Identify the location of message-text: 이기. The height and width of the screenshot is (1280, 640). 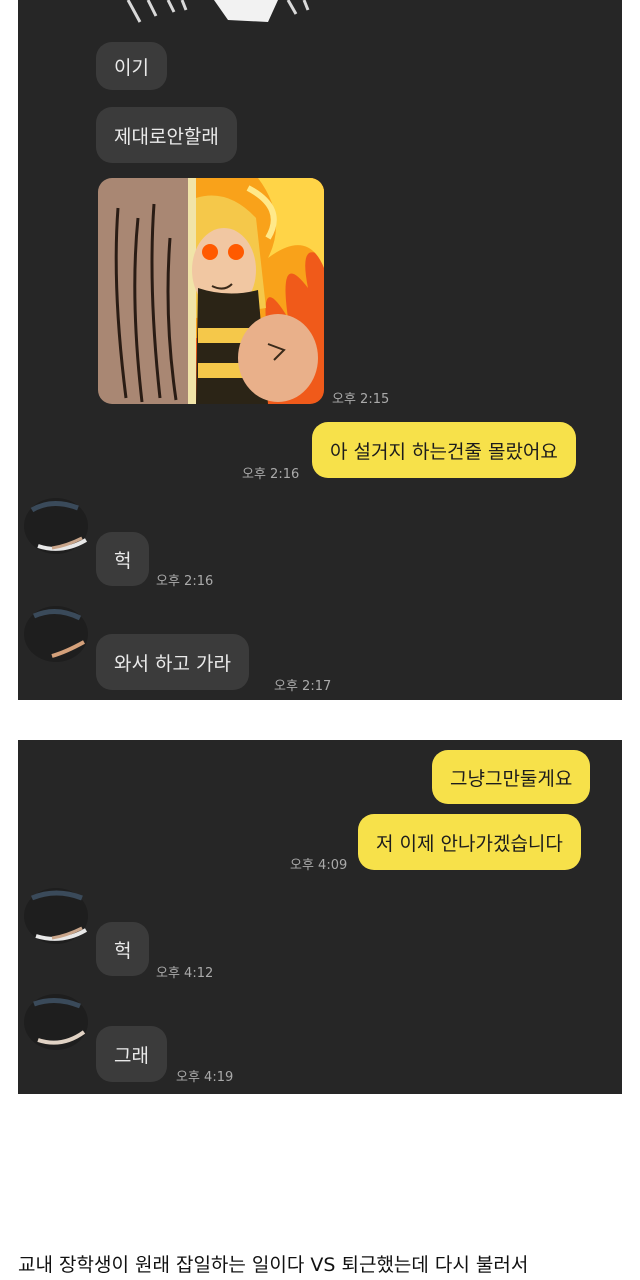
(131, 67).